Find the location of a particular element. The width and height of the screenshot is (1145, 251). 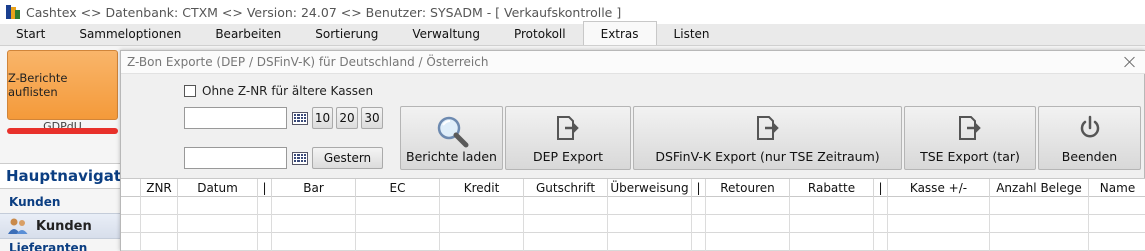

nav-item-kunden-label: Kunden is located at coordinates (64, 226).